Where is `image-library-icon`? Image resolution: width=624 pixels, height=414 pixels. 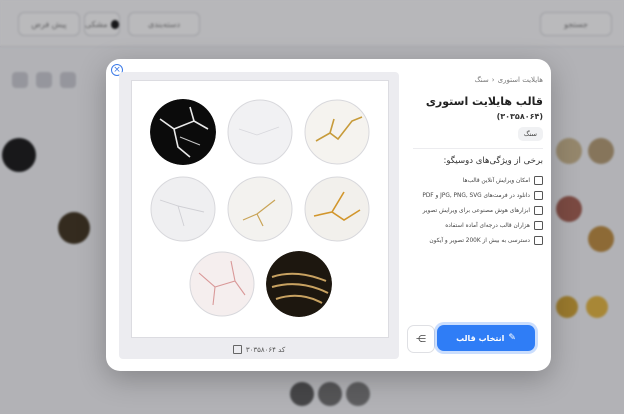
image-library-icon is located at coordinates (538, 240).